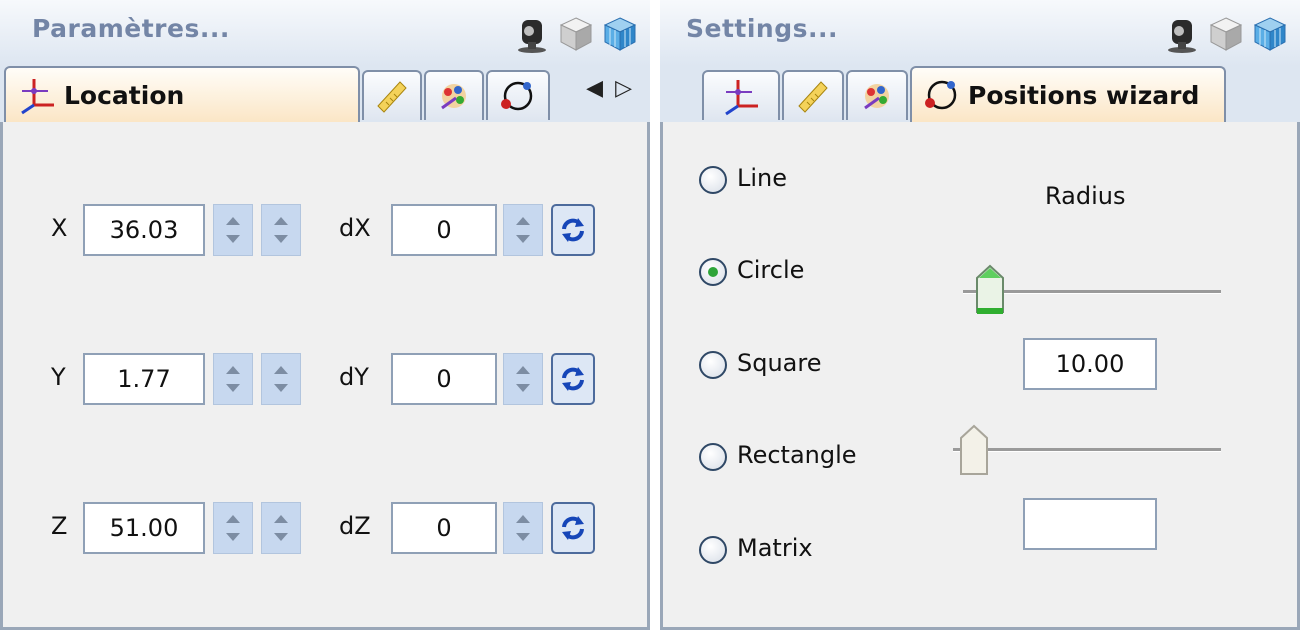 The image size is (1300, 630). What do you see at coordinates (770, 270) in the screenshot?
I see `radio-circle-label: Circle` at bounding box center [770, 270].